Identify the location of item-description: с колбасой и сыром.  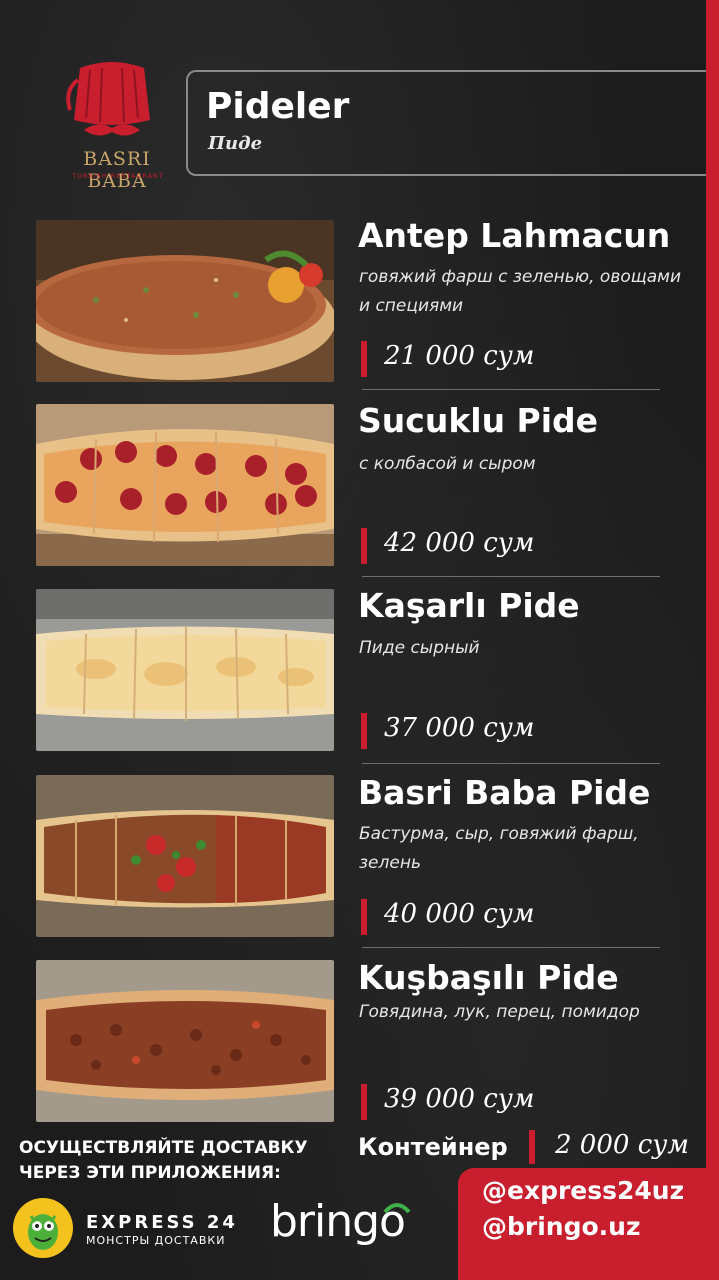
(447, 464).